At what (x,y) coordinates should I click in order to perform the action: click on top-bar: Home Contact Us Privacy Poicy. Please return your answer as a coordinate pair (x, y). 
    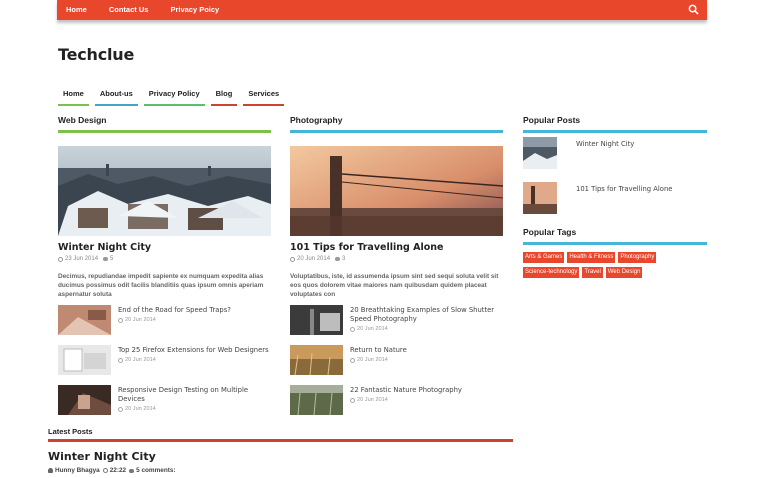
    Looking at the image, I should click on (382, 10).